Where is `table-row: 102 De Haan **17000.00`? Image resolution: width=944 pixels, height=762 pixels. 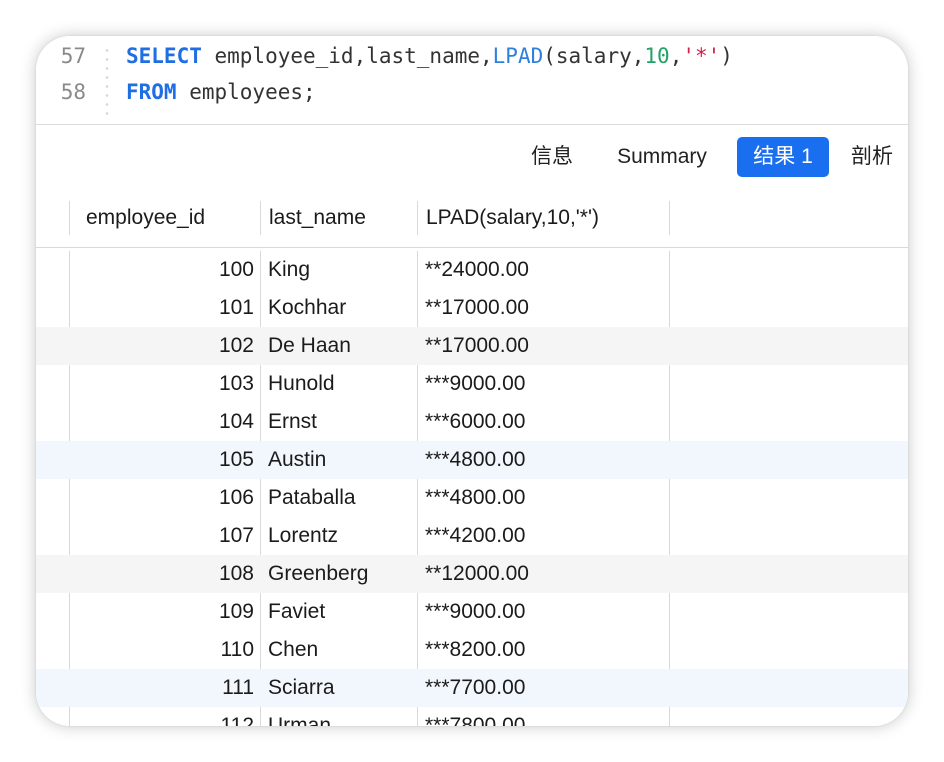 table-row: 102 De Haan **17000.00 is located at coordinates (472, 346).